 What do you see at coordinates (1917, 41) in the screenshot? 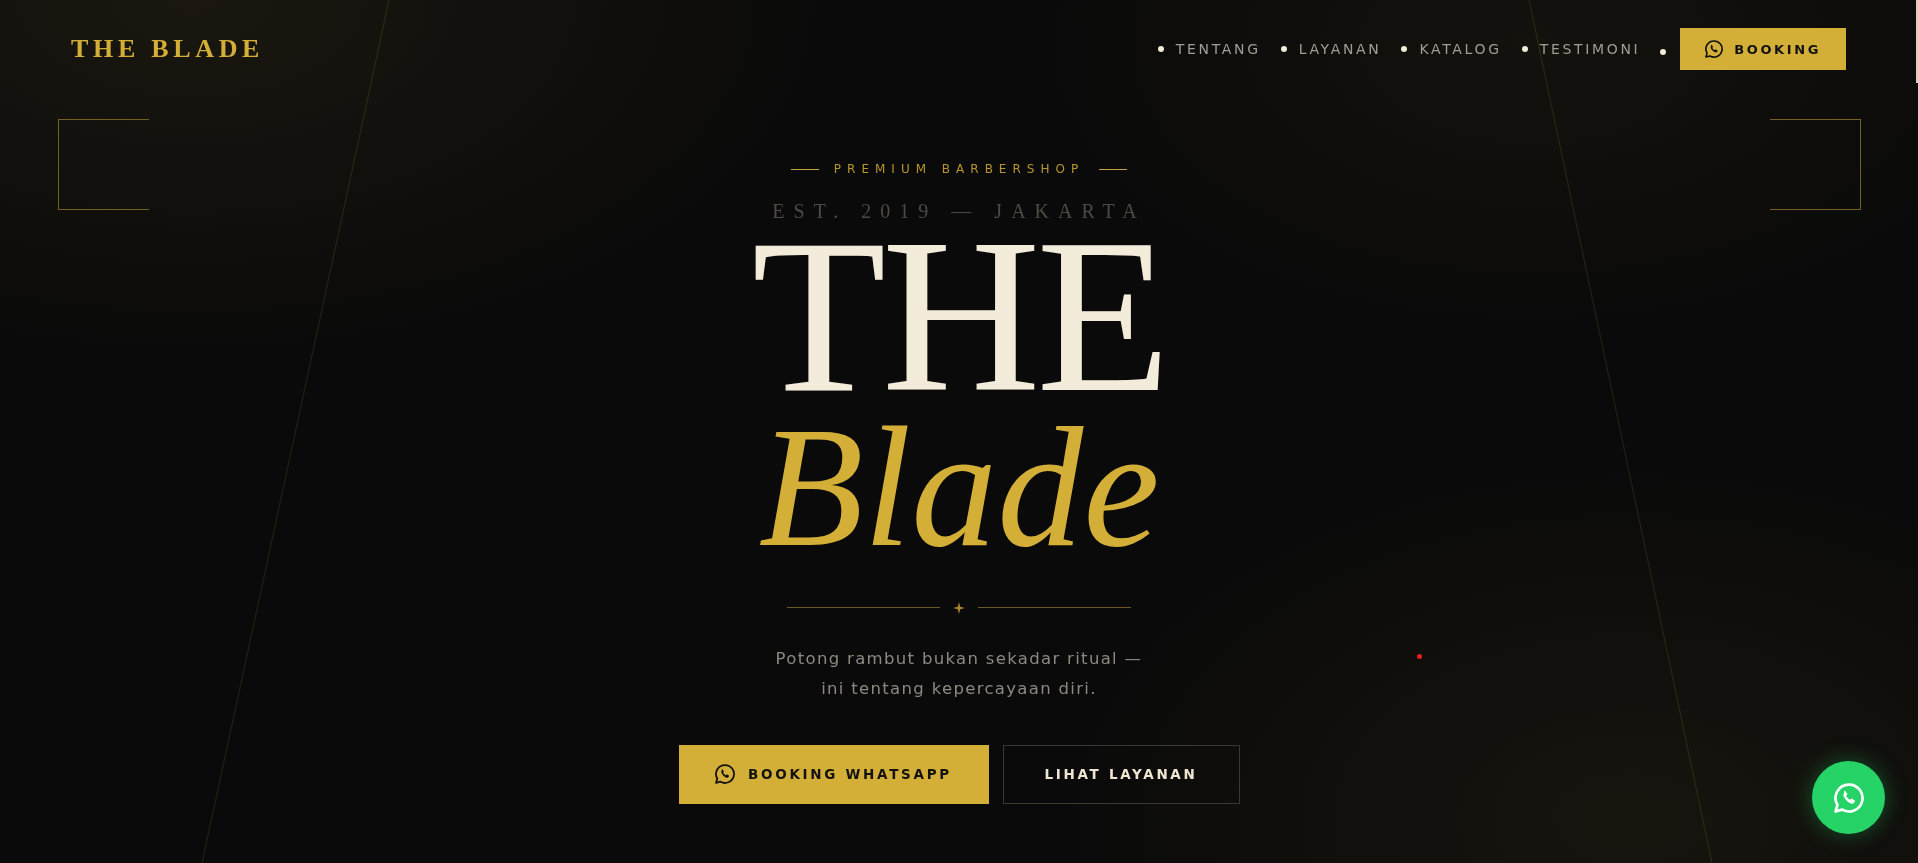
I see `scrollbar-thumb` at bounding box center [1917, 41].